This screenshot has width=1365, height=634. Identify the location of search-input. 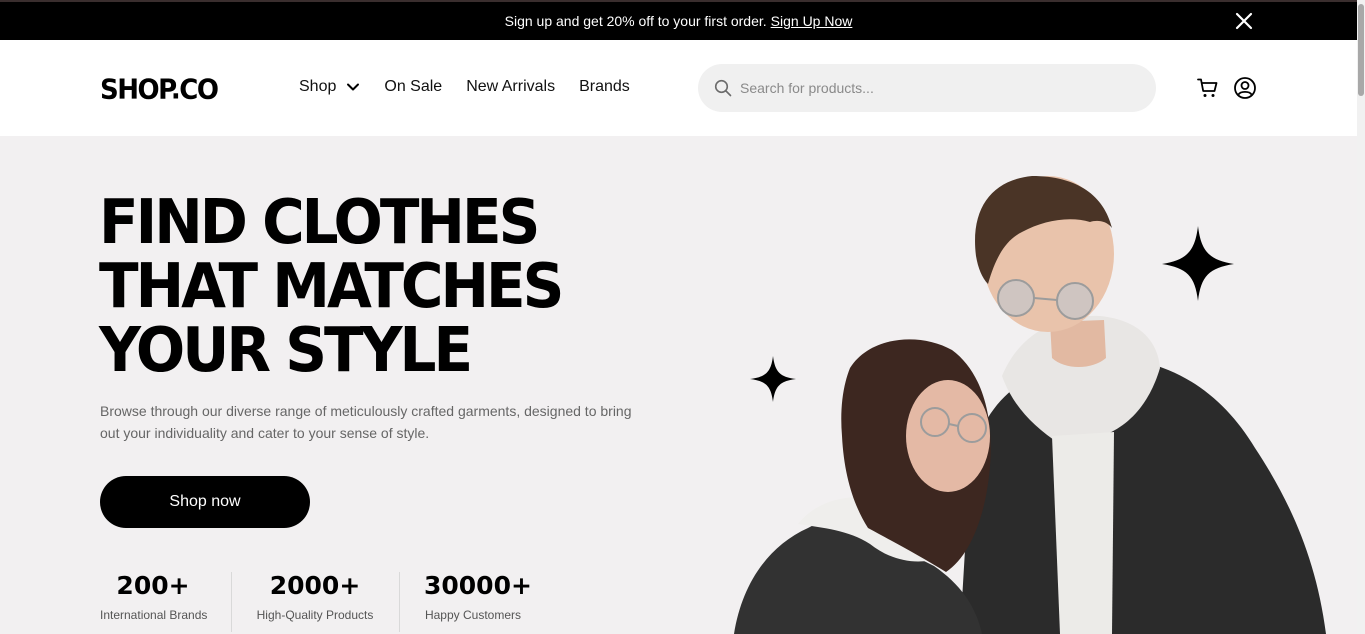
(930, 88).